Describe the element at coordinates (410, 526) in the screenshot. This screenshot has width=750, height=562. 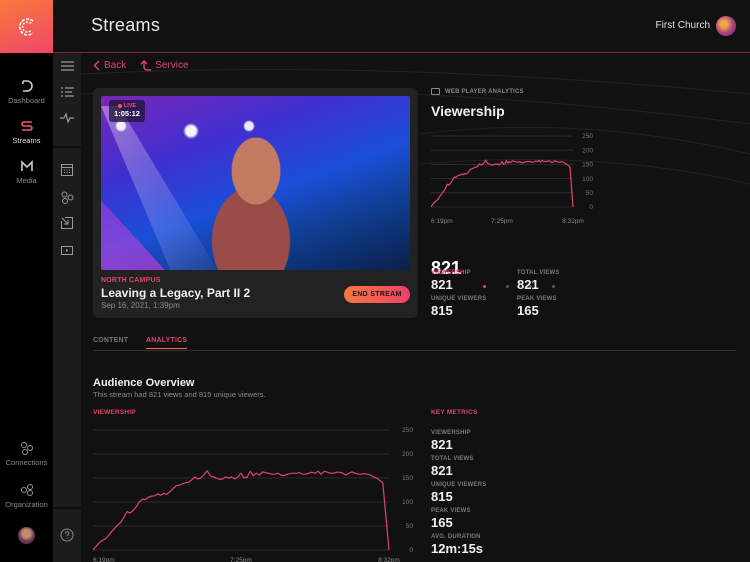
I see `y-tick-label: 50` at that location.